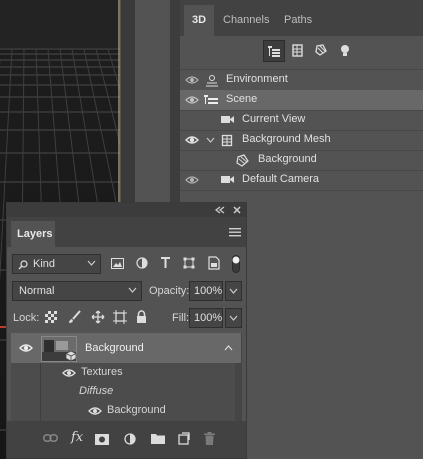 This screenshot has width=423, height=459. I want to click on smart-object-filter-icon, so click(214, 263).